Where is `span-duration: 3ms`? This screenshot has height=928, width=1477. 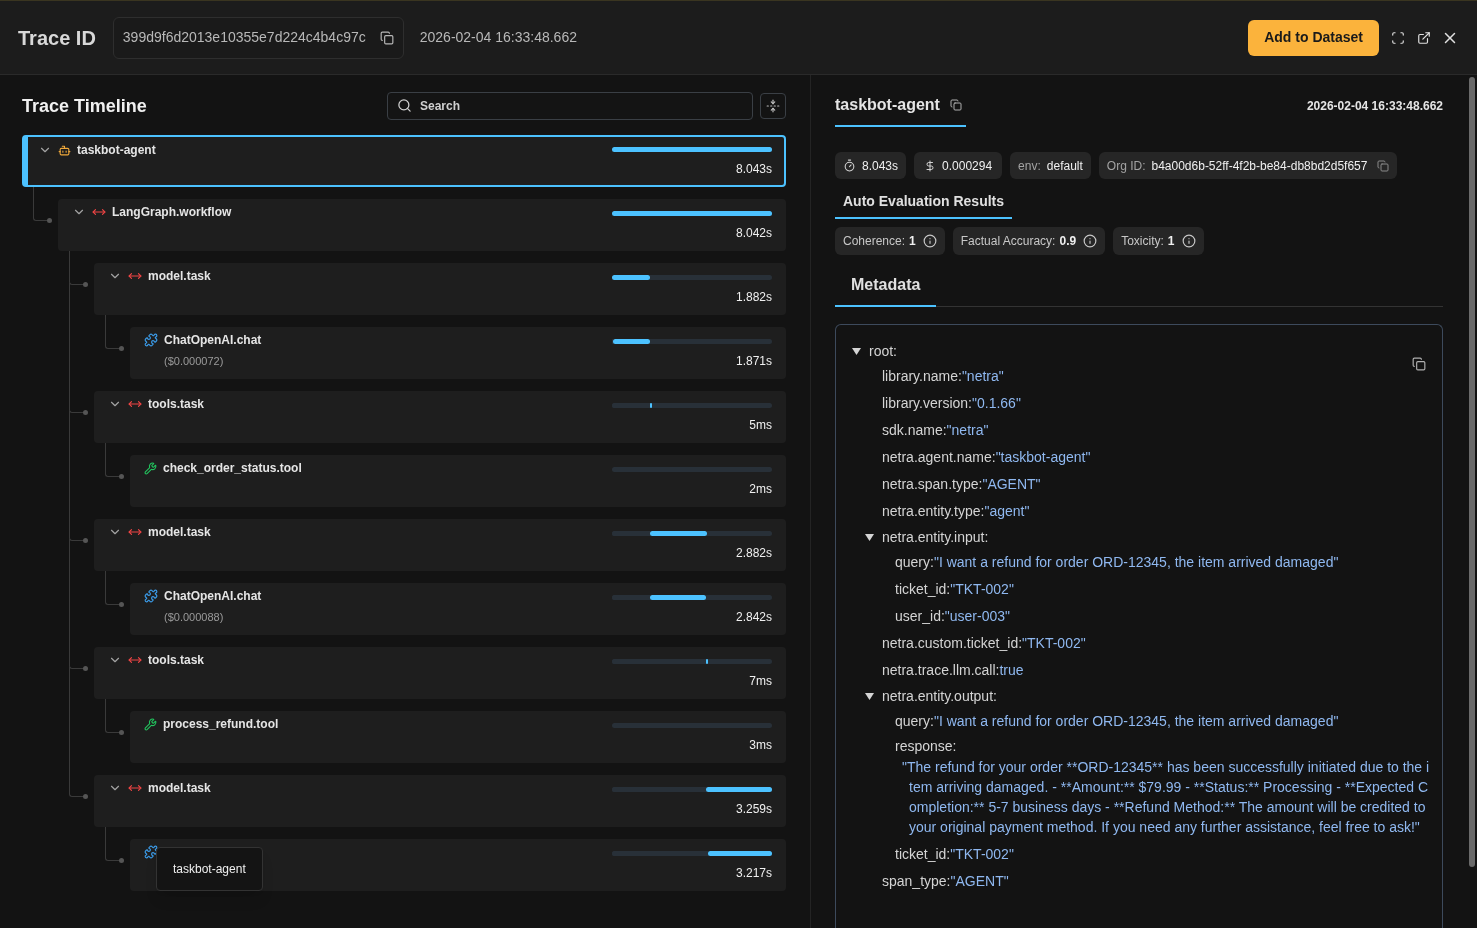
span-duration: 3ms is located at coordinates (760, 745).